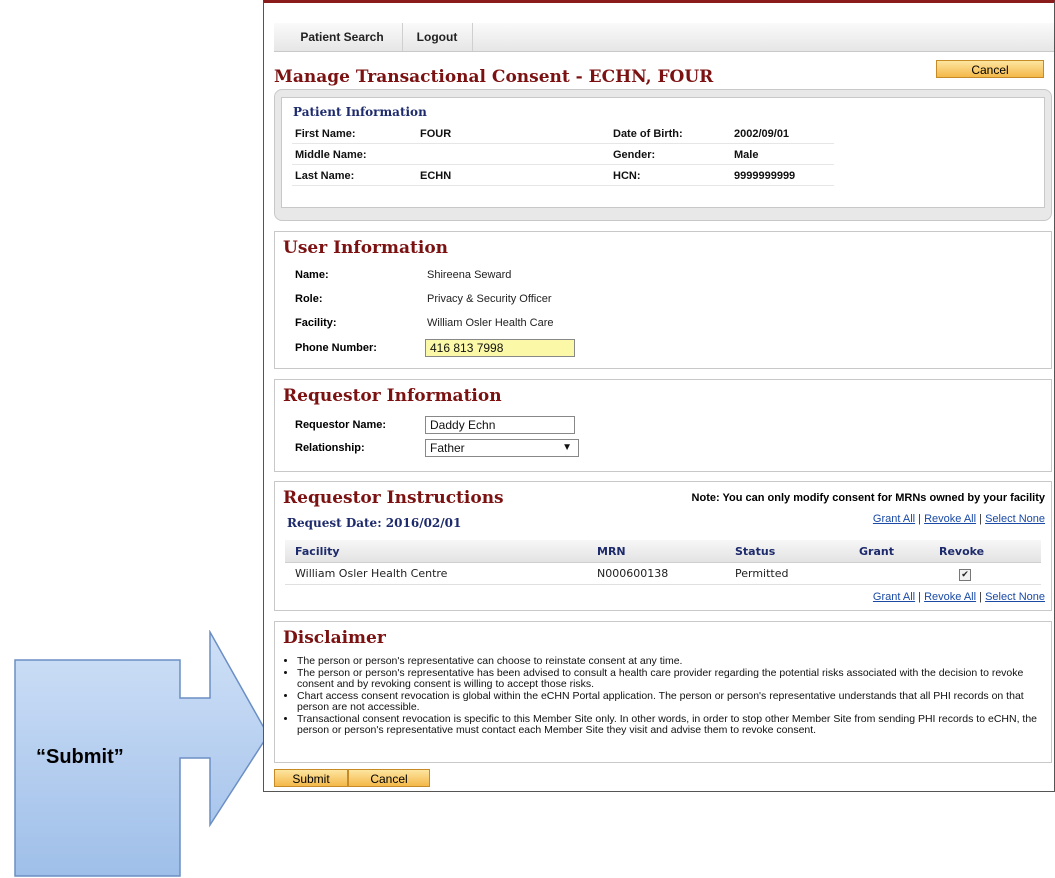  Describe the element at coordinates (366, 248) in the screenshot. I see `user-information-heading: User Information` at that location.